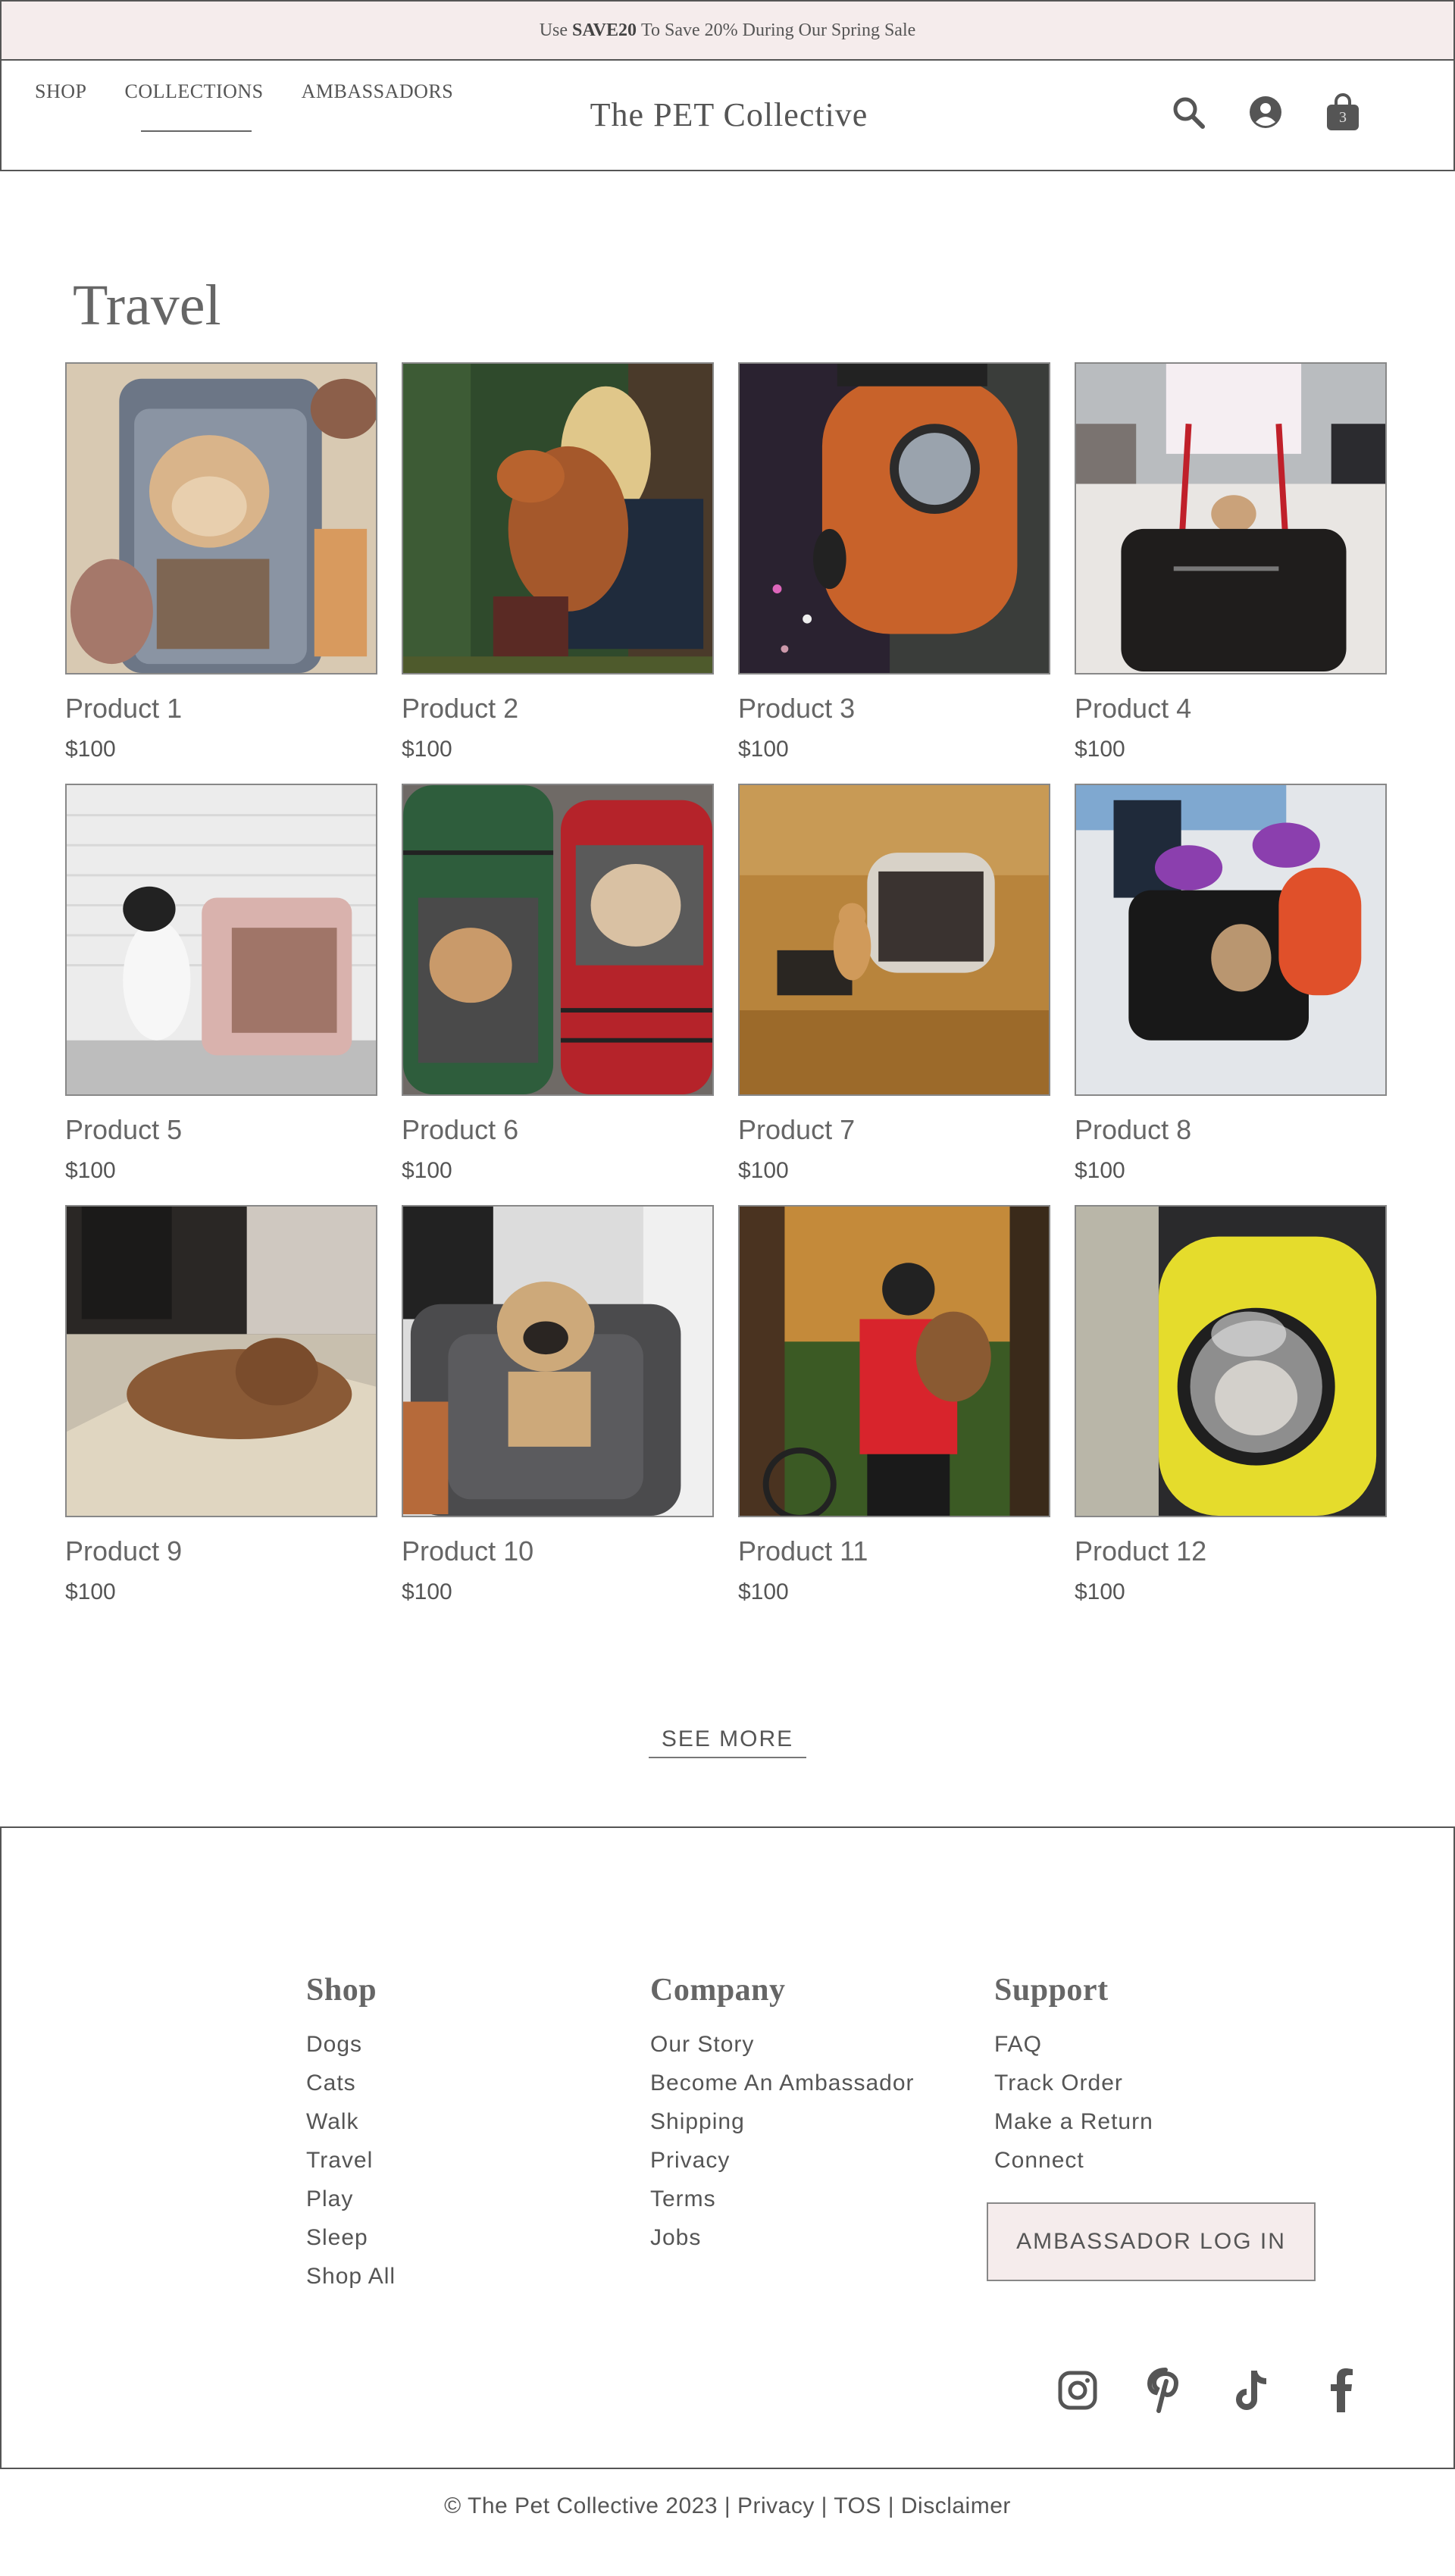  I want to click on product-name: Product 2, so click(460, 709).